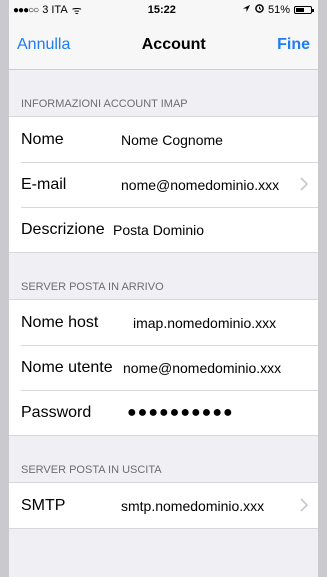 The image size is (327, 577). What do you see at coordinates (91, 470) in the screenshot?
I see `outgoing-section-header: SERVER POSTA IN USCITA` at bounding box center [91, 470].